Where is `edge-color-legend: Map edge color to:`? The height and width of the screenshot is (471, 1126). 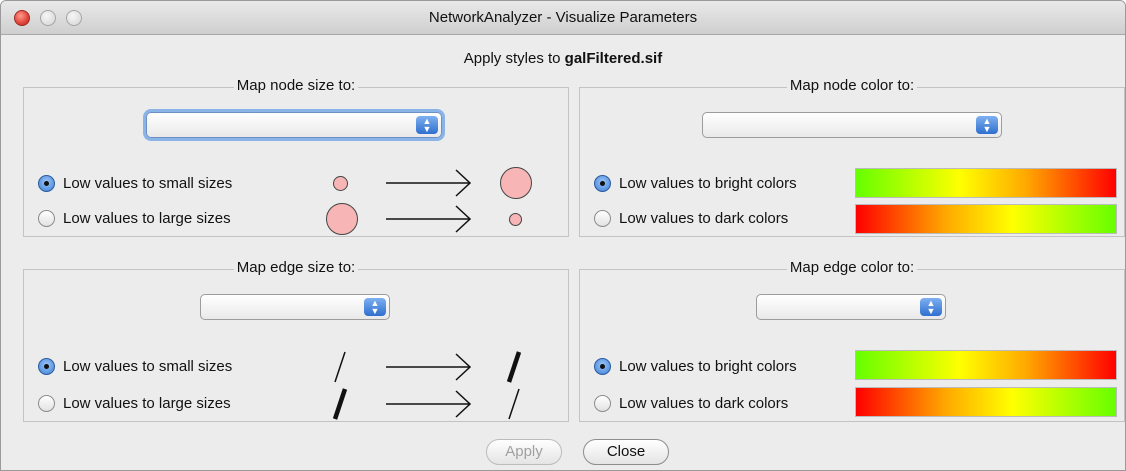 edge-color-legend: Map edge color to: is located at coordinates (852, 267).